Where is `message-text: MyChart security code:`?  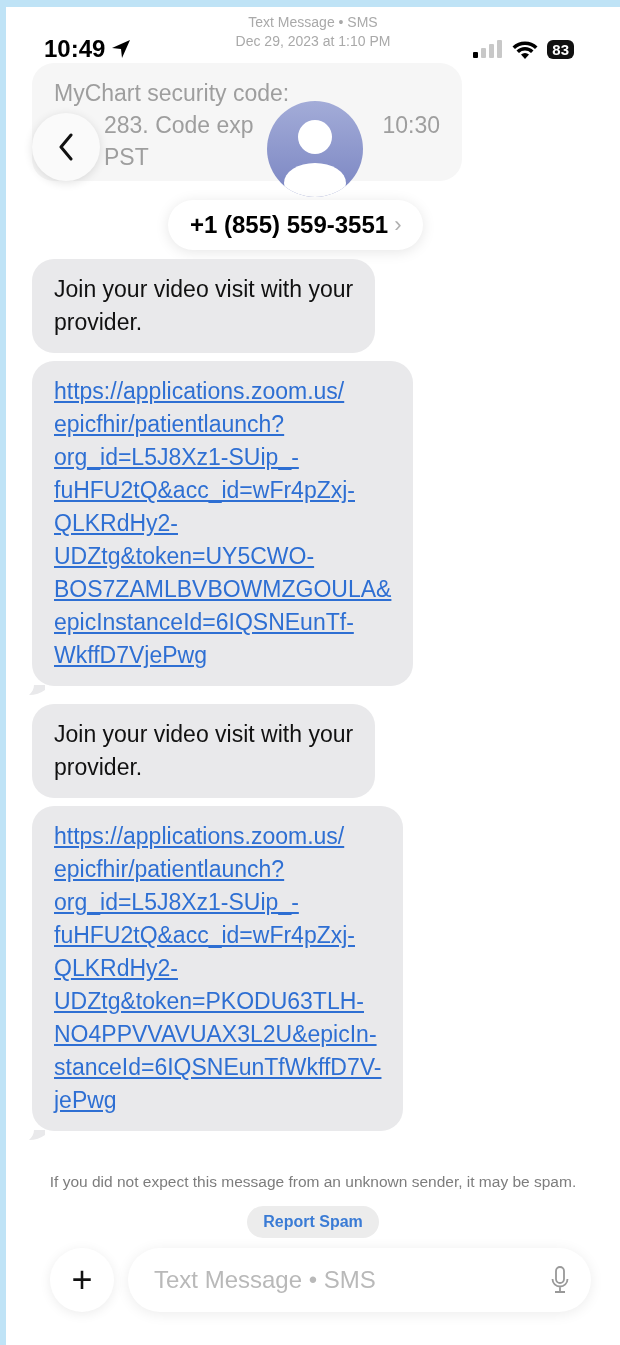 message-text: MyChart security code: is located at coordinates (172, 93).